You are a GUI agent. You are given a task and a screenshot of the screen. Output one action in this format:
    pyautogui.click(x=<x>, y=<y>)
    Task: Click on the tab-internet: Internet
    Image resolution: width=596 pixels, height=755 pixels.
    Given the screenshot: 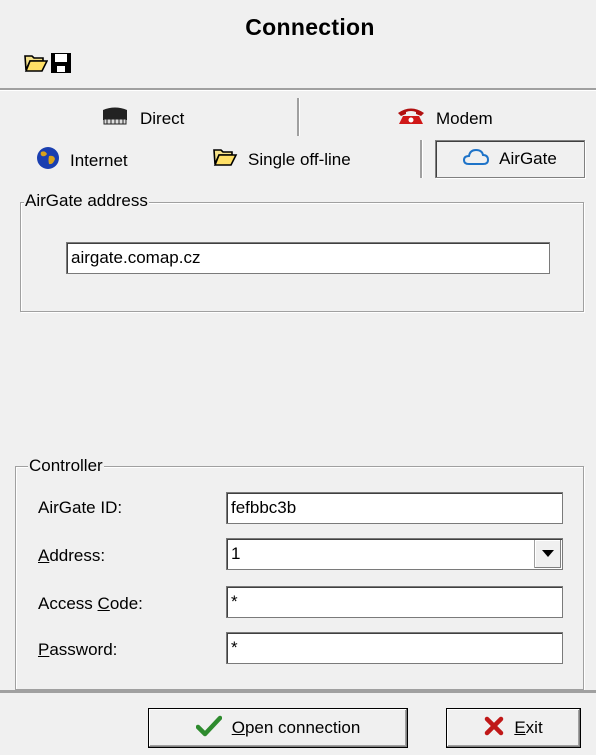 What is the action you would take?
    pyautogui.click(x=82, y=160)
    